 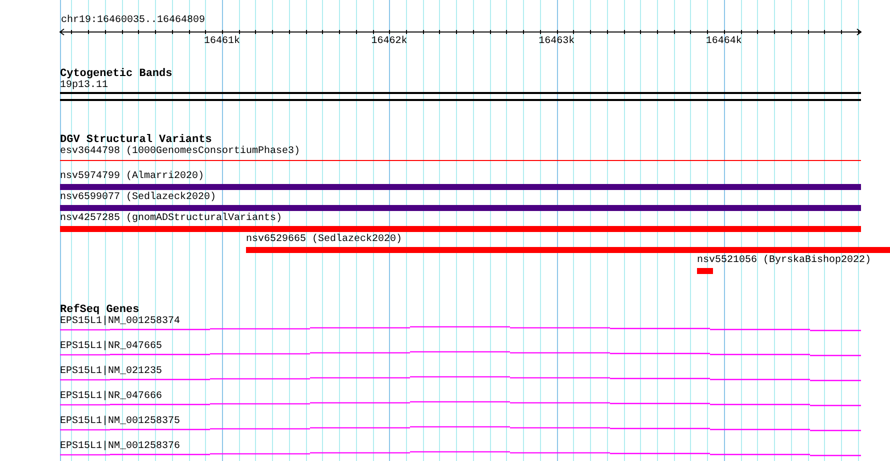 I want to click on track-title: DGV Structural Variants, so click(x=136, y=140).